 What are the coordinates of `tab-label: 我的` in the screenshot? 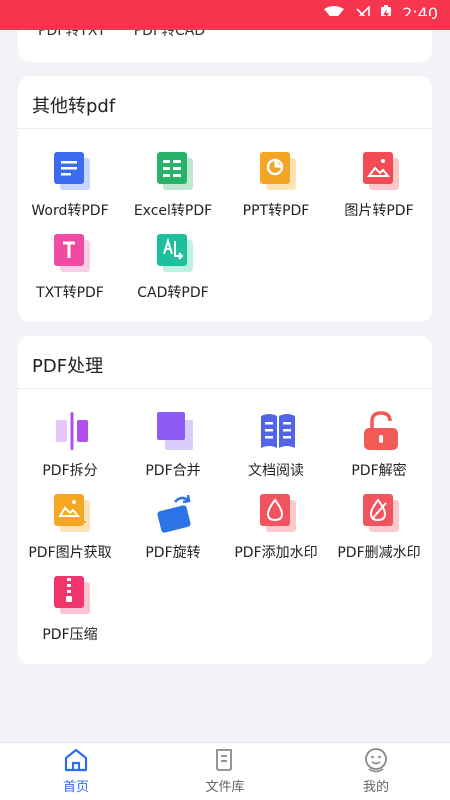 It's located at (375, 787).